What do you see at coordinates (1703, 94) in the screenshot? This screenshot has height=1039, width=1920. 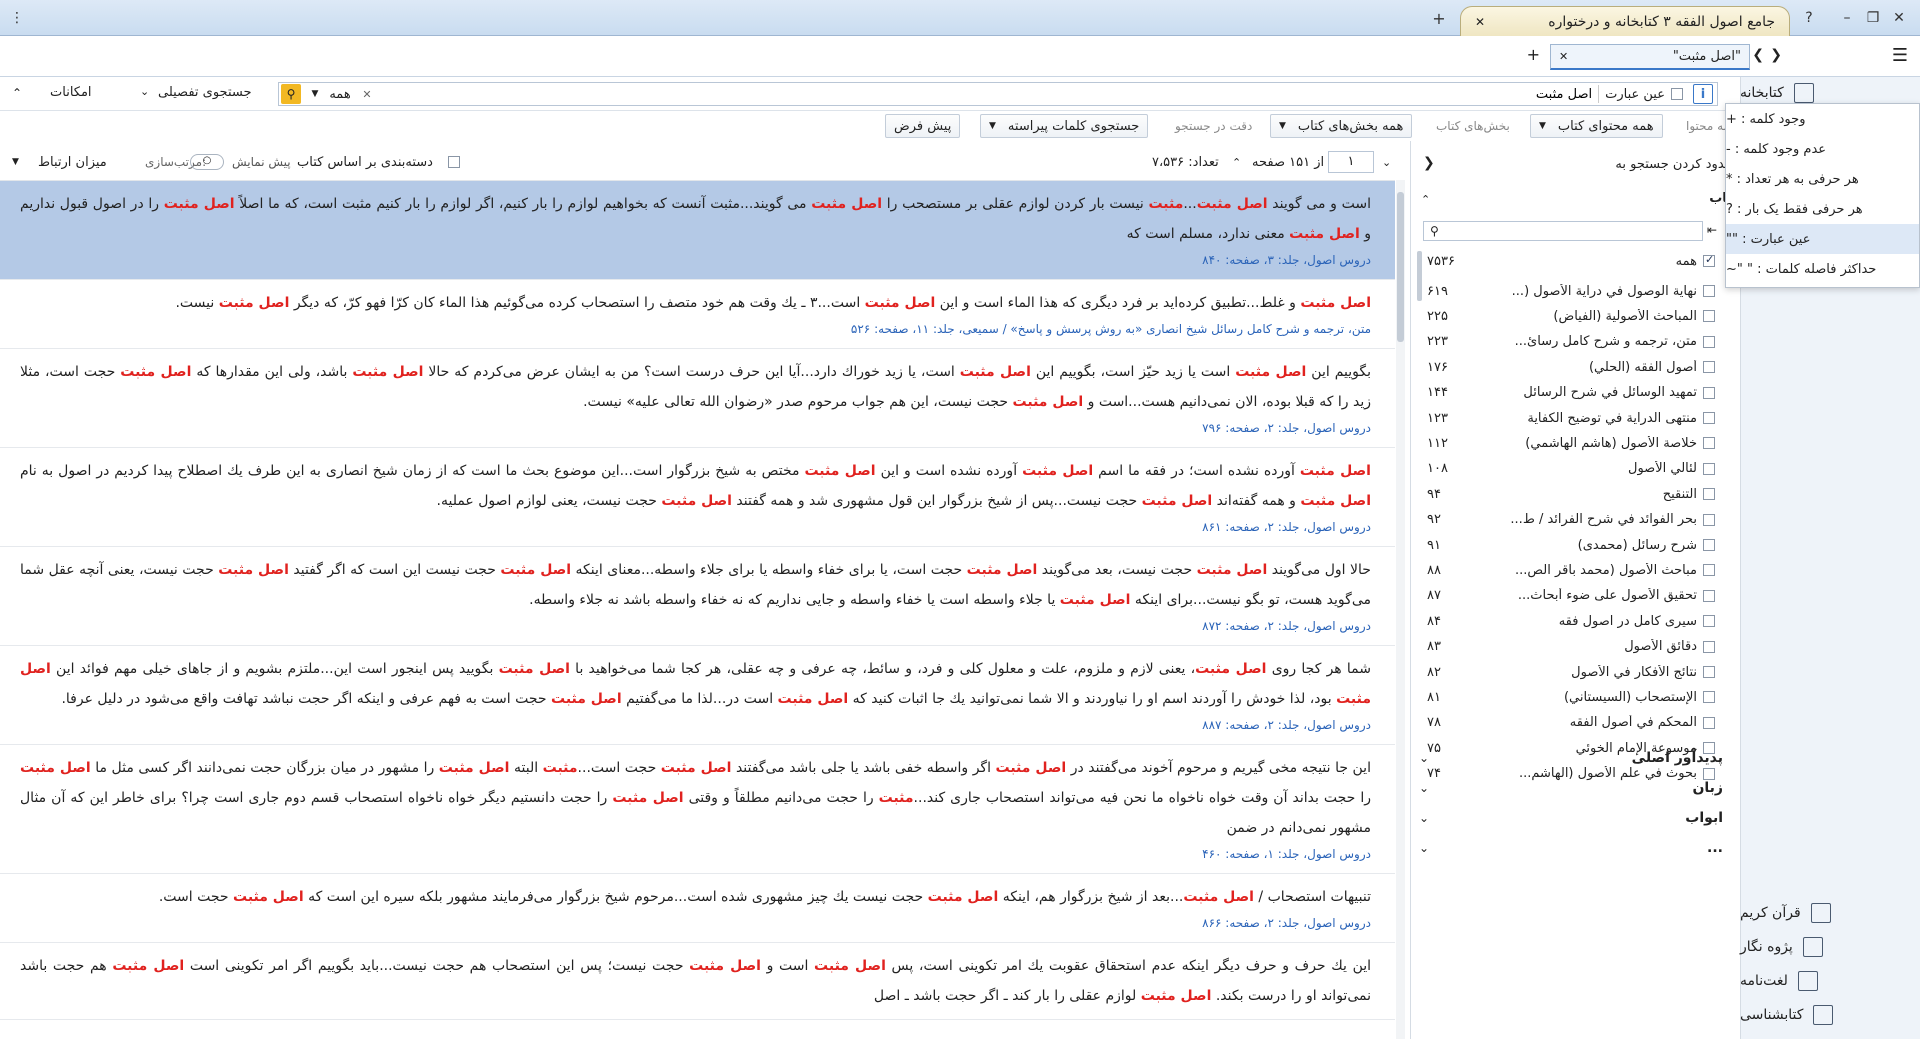 I see `info-icon: i` at bounding box center [1703, 94].